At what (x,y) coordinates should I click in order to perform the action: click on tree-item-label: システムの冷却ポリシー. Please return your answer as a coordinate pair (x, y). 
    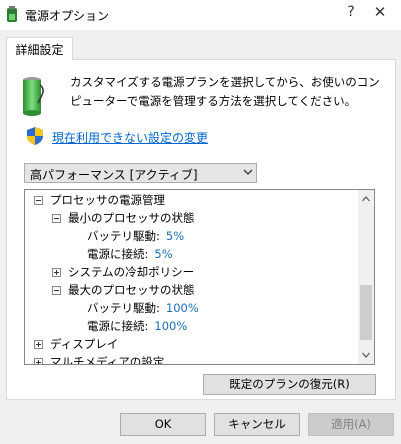
    Looking at the image, I should click on (131, 272).